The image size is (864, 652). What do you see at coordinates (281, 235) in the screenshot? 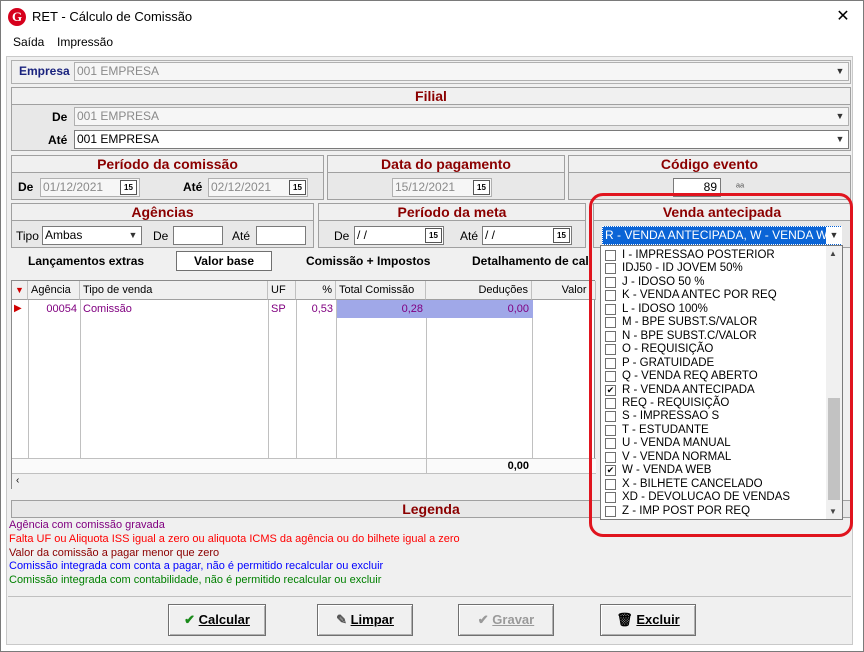
I see `agencias-ate-input` at bounding box center [281, 235].